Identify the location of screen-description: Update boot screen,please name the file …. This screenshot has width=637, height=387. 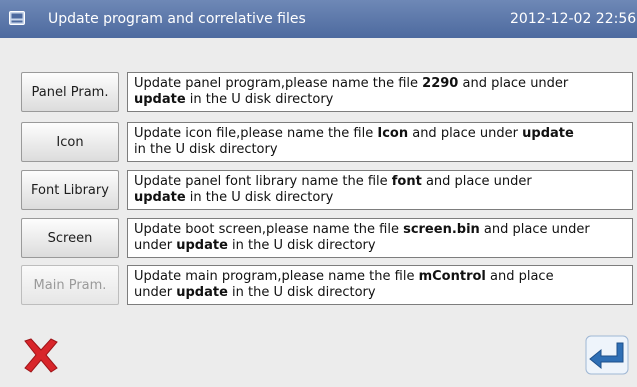
(380, 238).